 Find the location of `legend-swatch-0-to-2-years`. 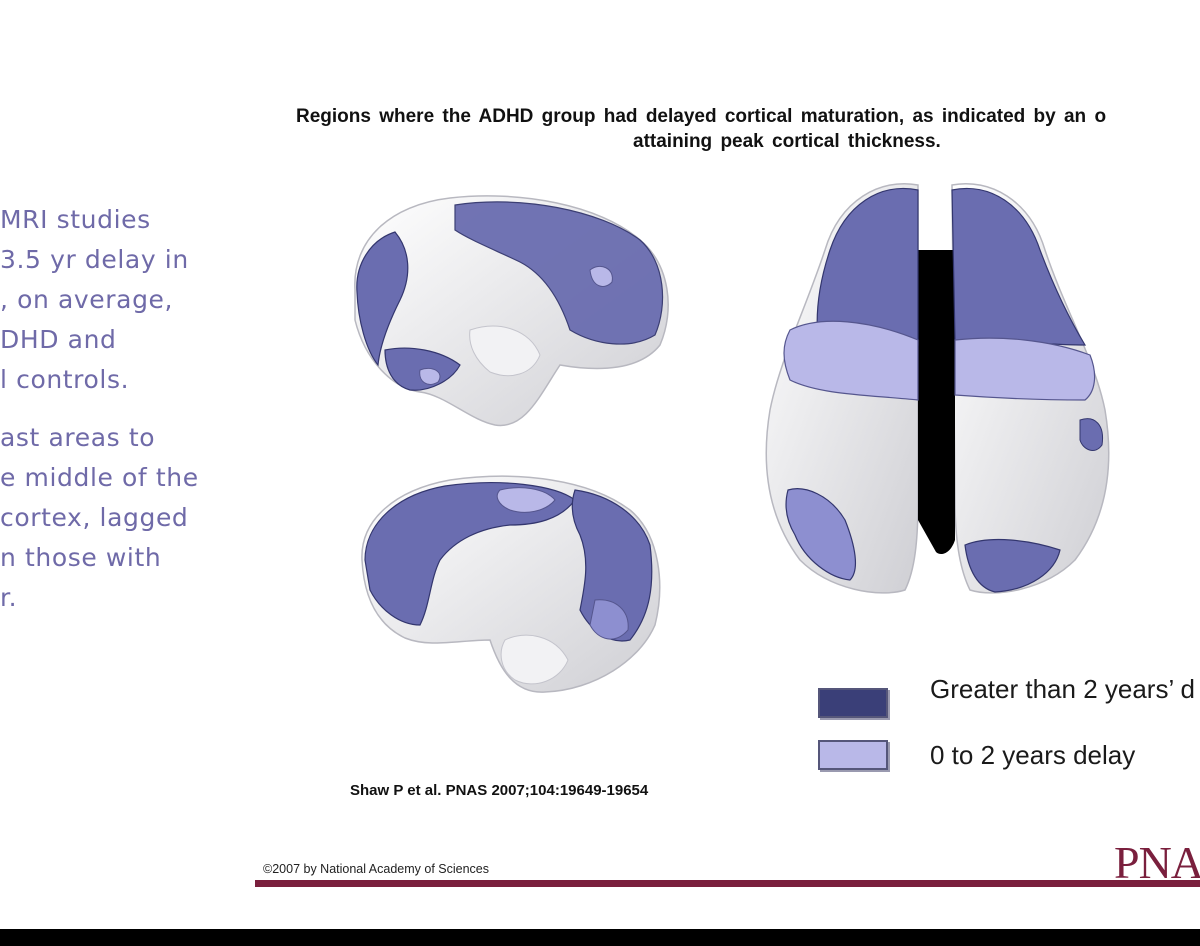

legend-swatch-0-to-2-years is located at coordinates (853, 755).